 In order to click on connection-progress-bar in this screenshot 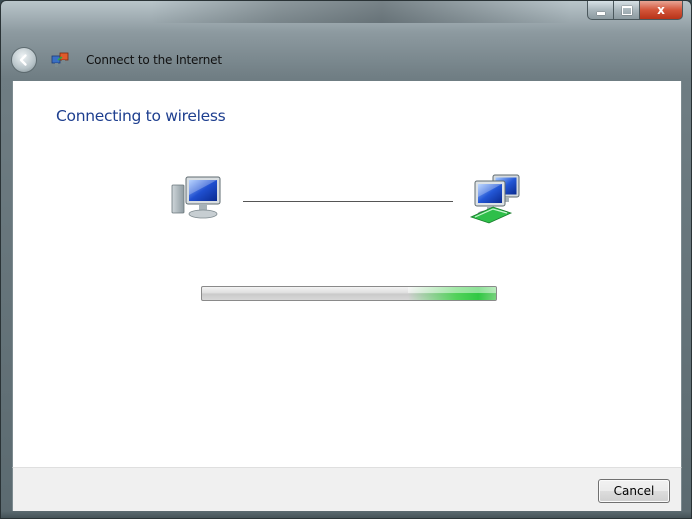, I will do `click(349, 293)`.